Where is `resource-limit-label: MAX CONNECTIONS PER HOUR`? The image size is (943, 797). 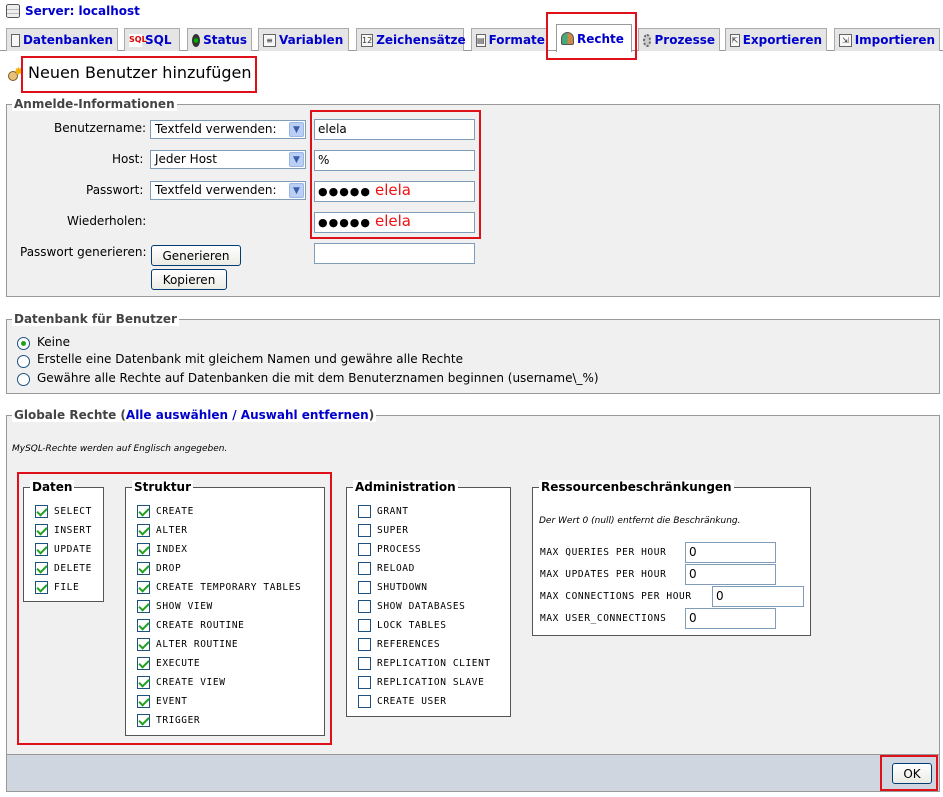 resource-limit-label: MAX CONNECTIONS PER HOUR is located at coordinates (616, 596).